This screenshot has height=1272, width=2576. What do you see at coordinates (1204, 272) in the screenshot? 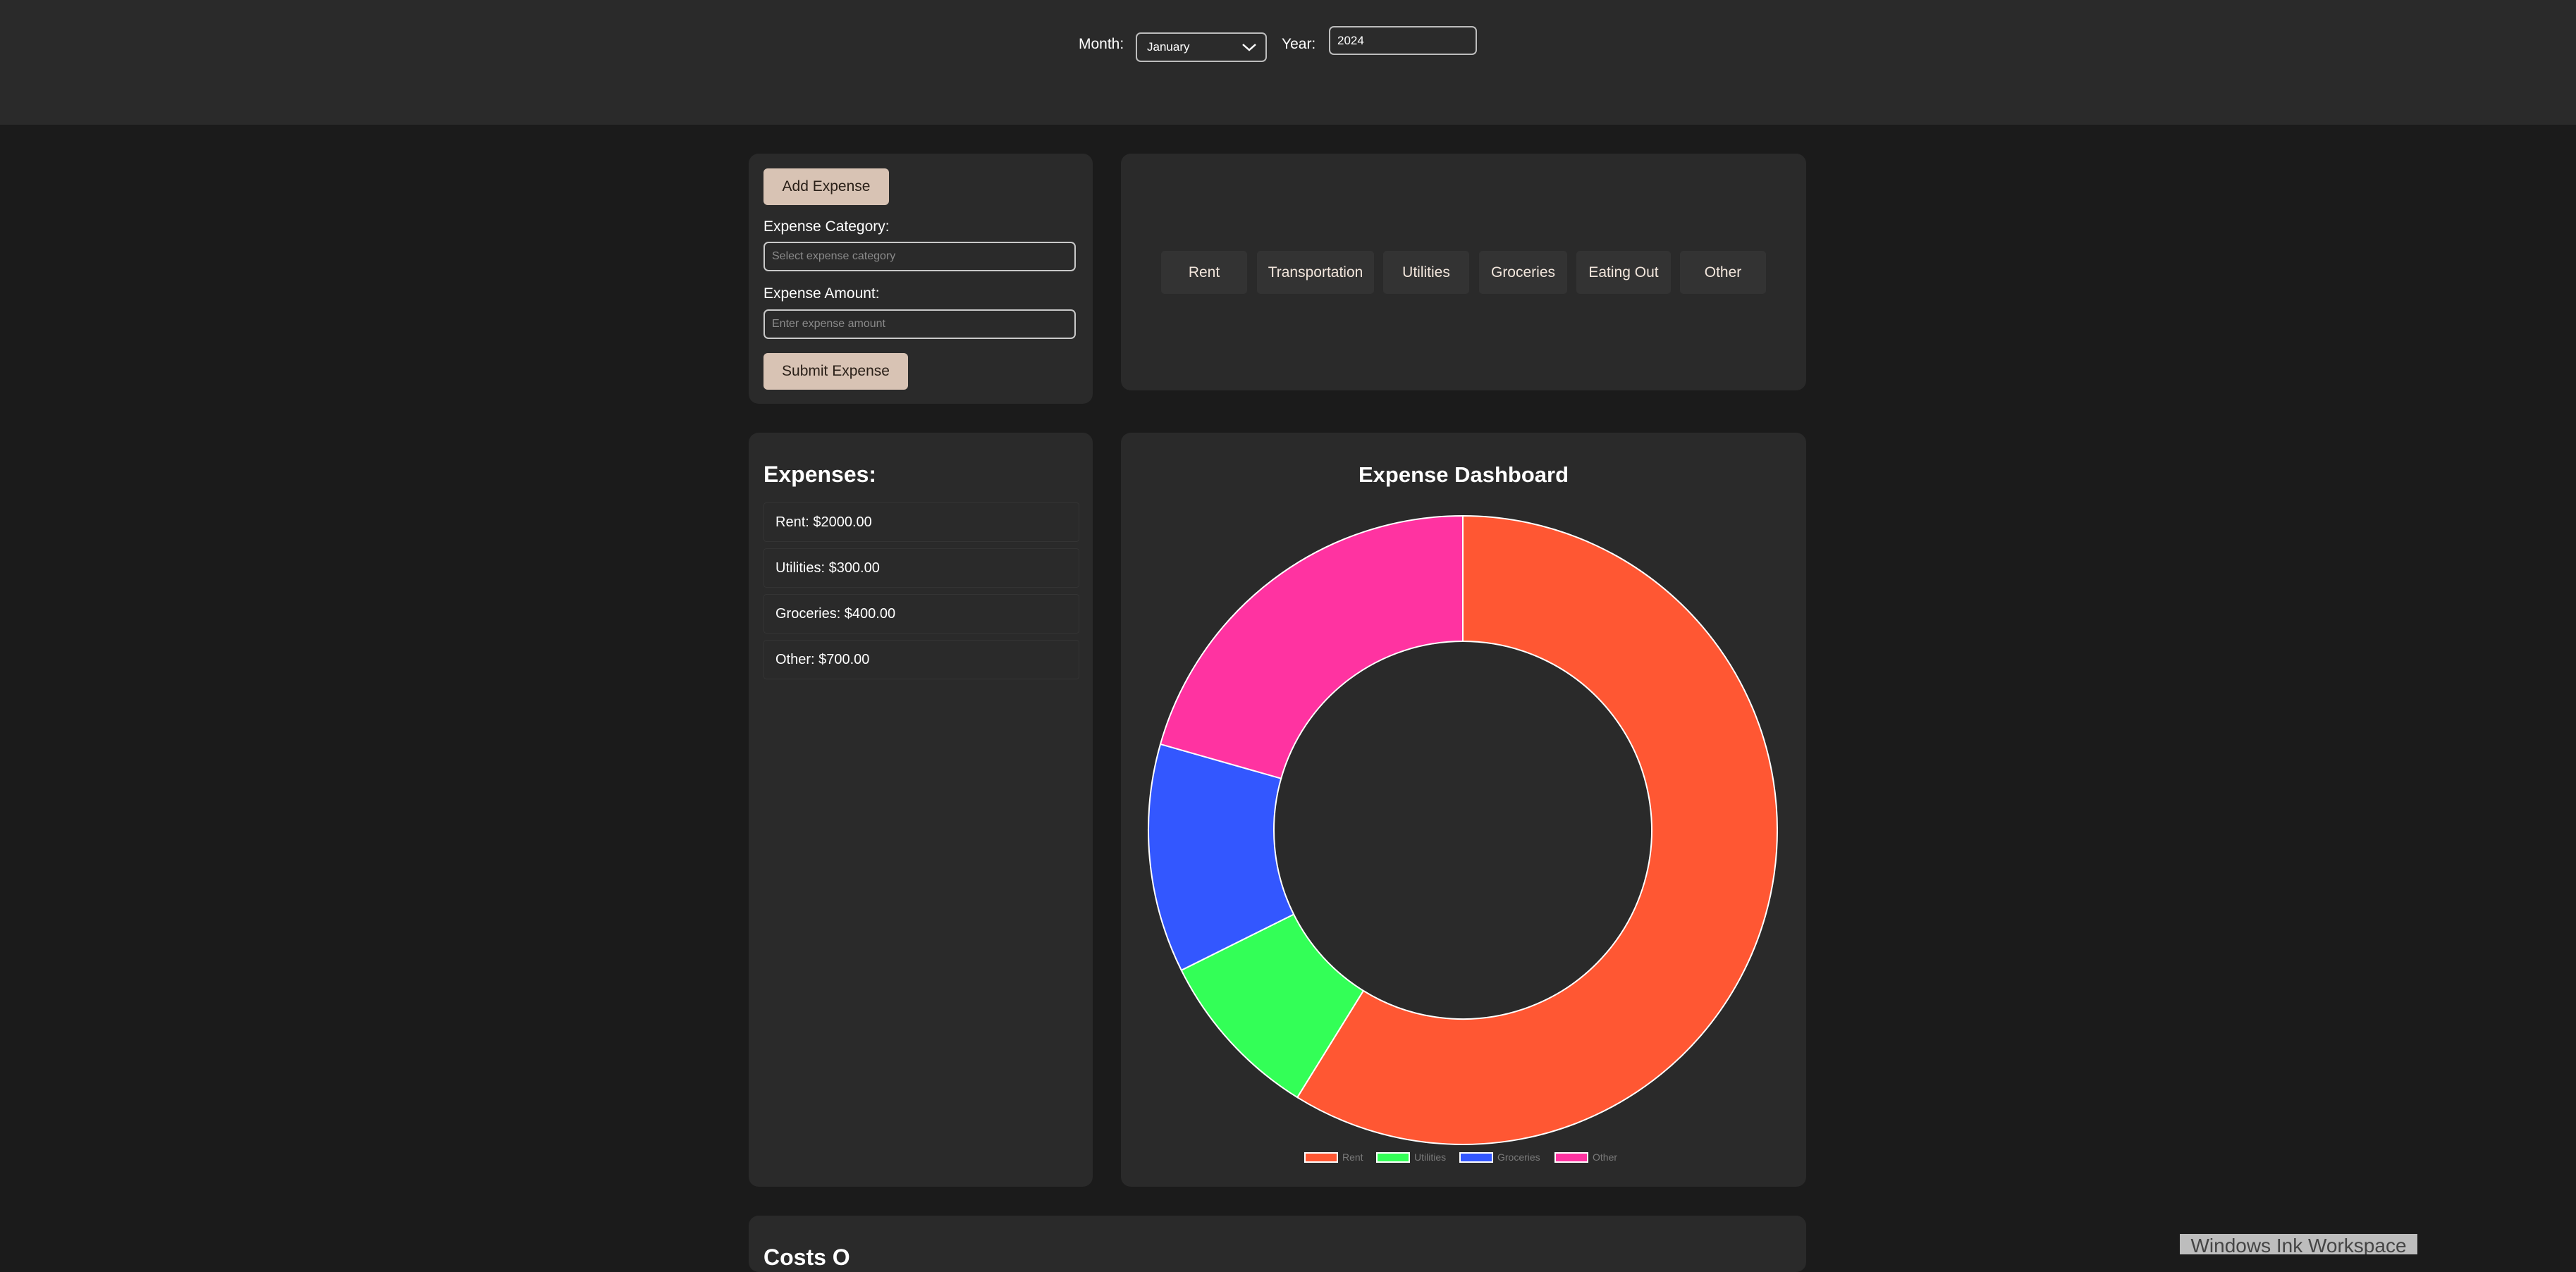
I see `category-button-rent: Rent` at bounding box center [1204, 272].